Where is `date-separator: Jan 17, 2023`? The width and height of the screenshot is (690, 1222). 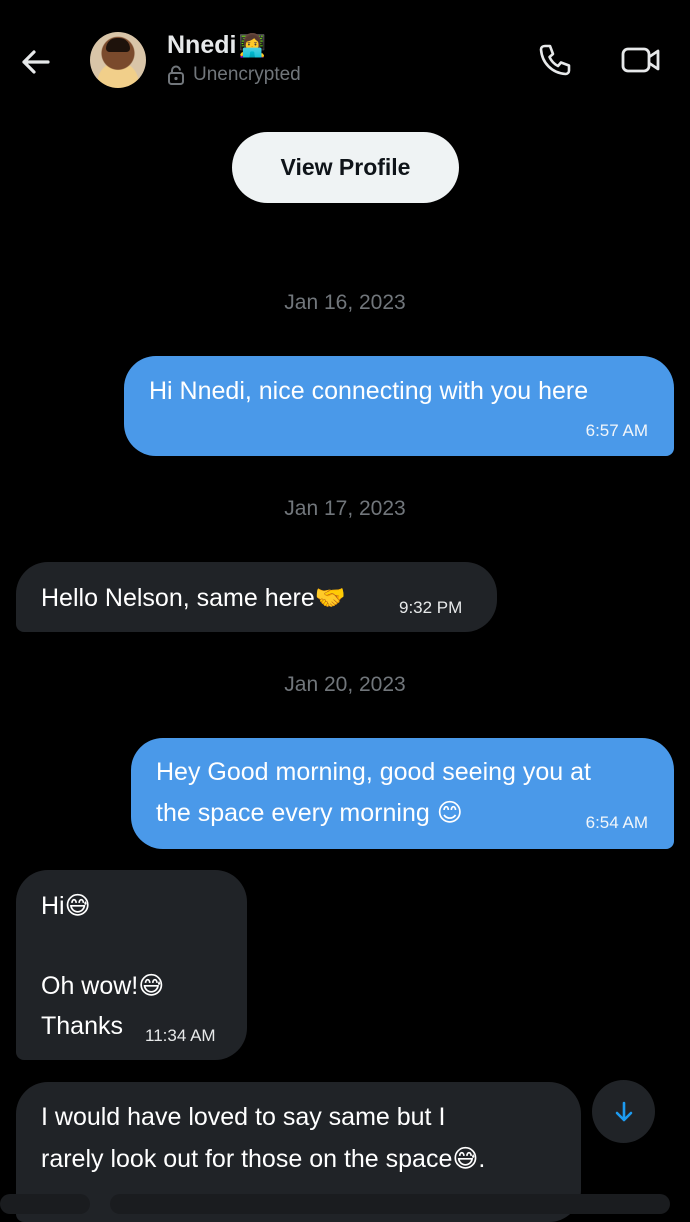
date-separator: Jan 17, 2023 is located at coordinates (345, 508).